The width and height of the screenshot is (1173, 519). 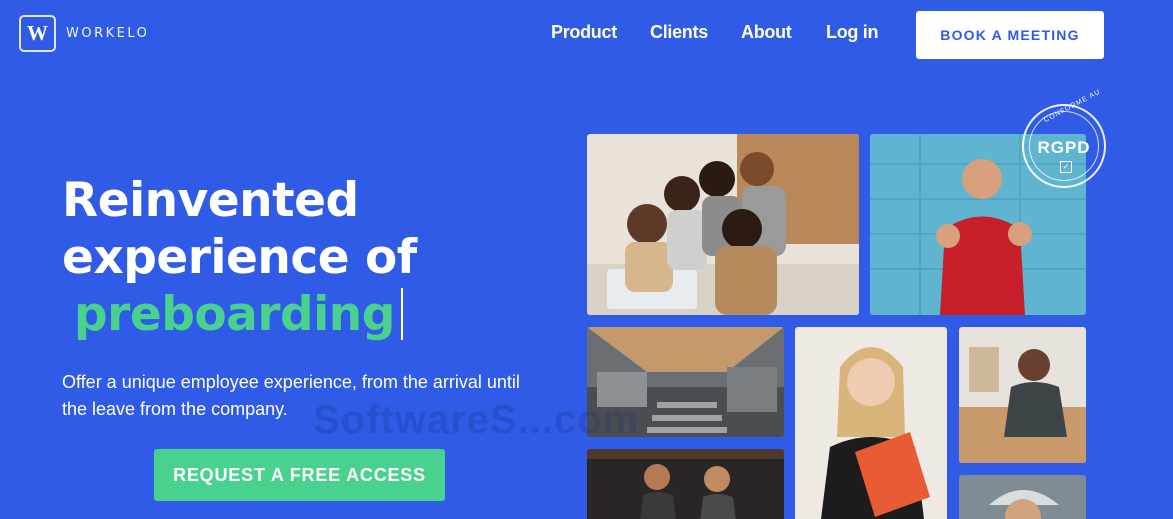 I want to click on rgpd-label: RGPD, so click(x=1064, y=147).